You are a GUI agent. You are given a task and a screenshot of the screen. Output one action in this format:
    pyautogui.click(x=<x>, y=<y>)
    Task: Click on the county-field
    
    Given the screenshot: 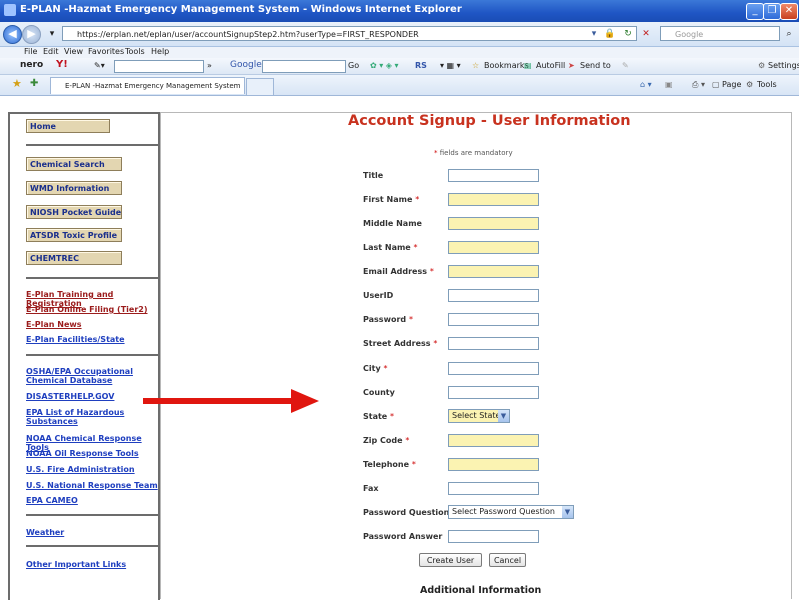 What is the action you would take?
    pyautogui.click(x=493, y=392)
    